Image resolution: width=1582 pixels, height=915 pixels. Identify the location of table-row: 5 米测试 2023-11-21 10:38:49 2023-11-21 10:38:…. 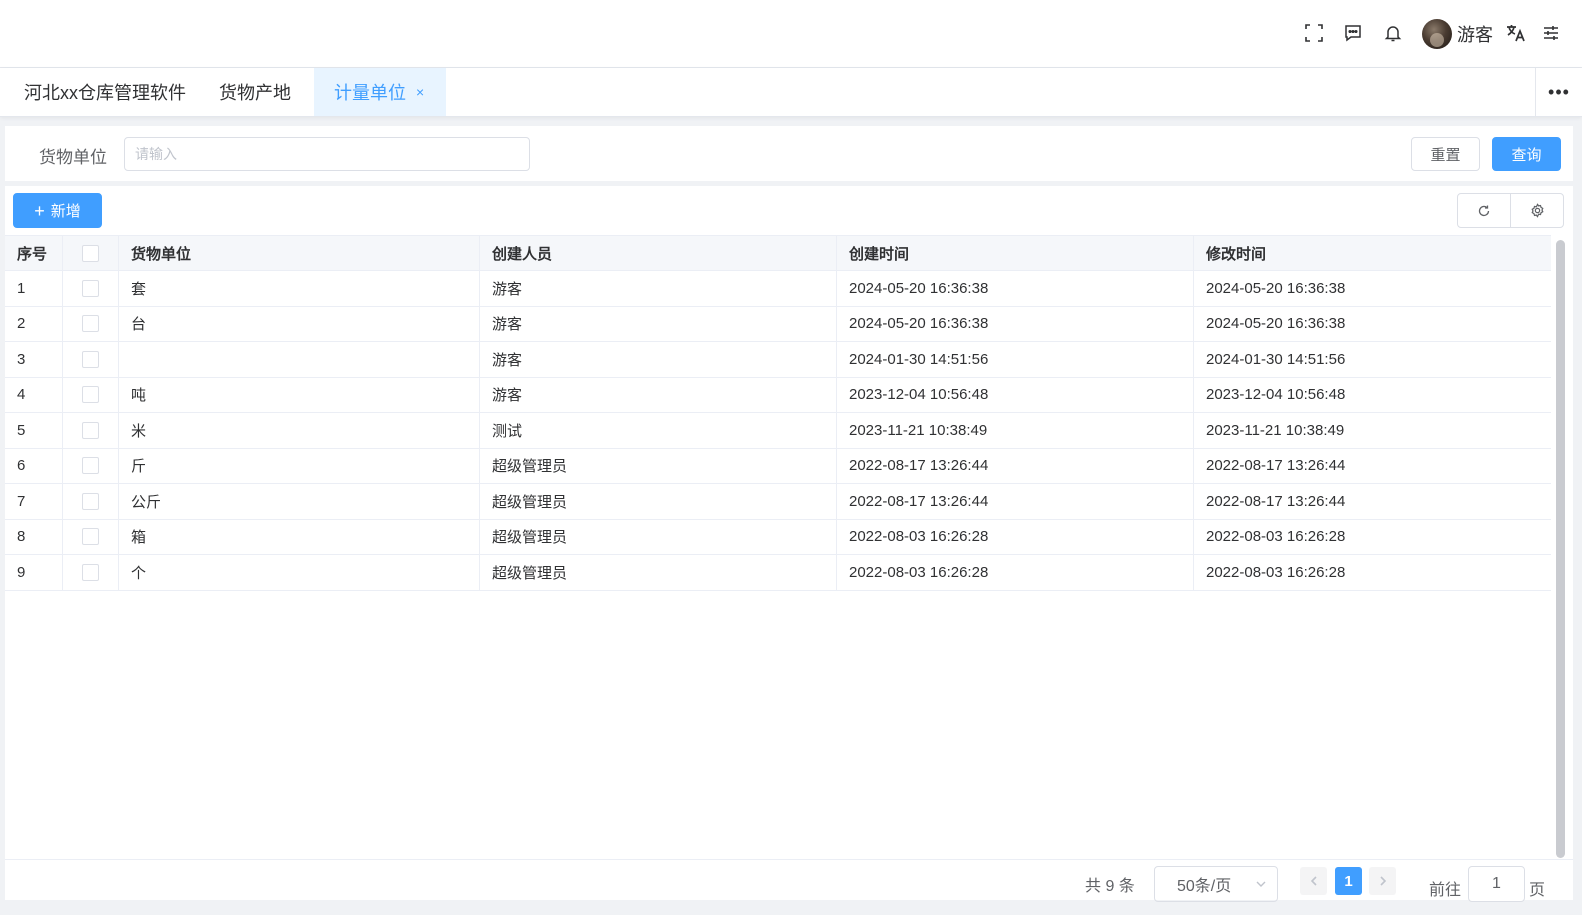
(778, 431).